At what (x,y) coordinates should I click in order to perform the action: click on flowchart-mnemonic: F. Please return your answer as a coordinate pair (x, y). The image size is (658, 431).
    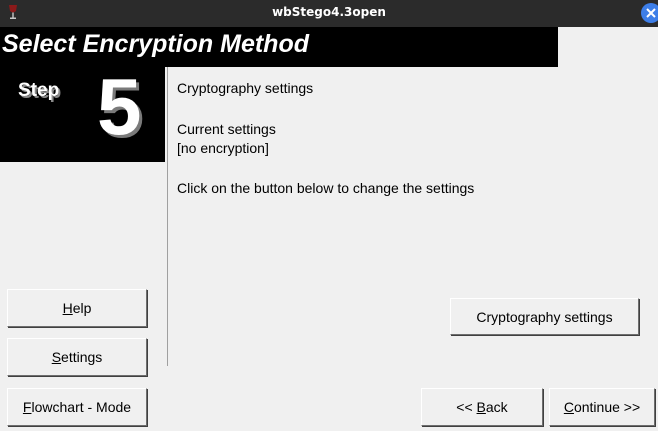
    Looking at the image, I should click on (27, 407).